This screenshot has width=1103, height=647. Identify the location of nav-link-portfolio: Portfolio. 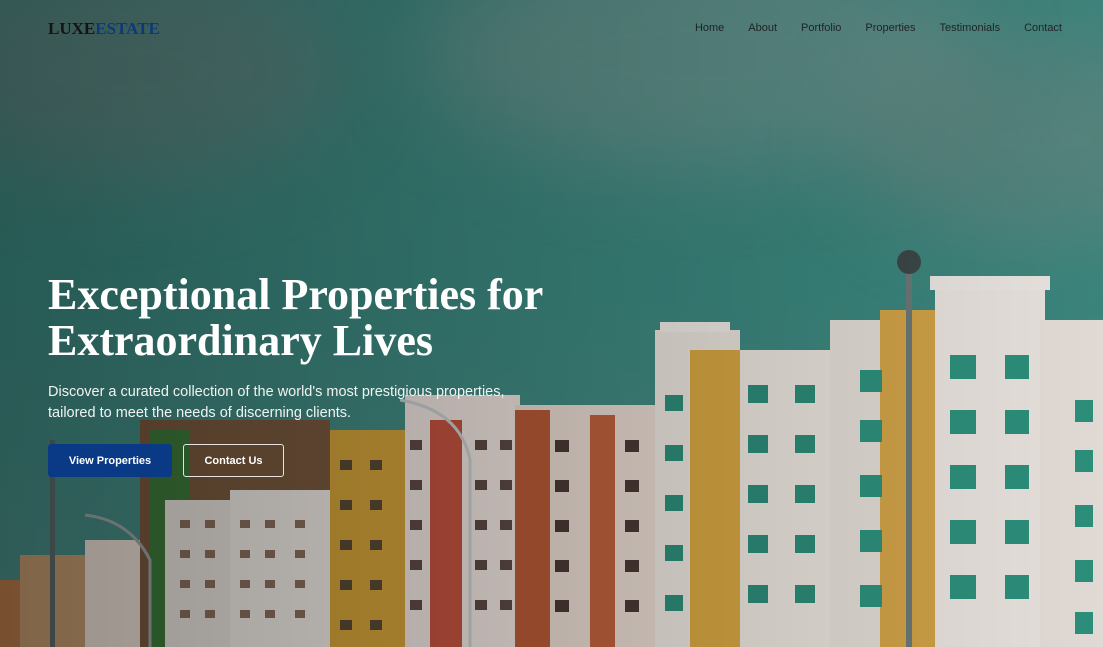
(821, 28).